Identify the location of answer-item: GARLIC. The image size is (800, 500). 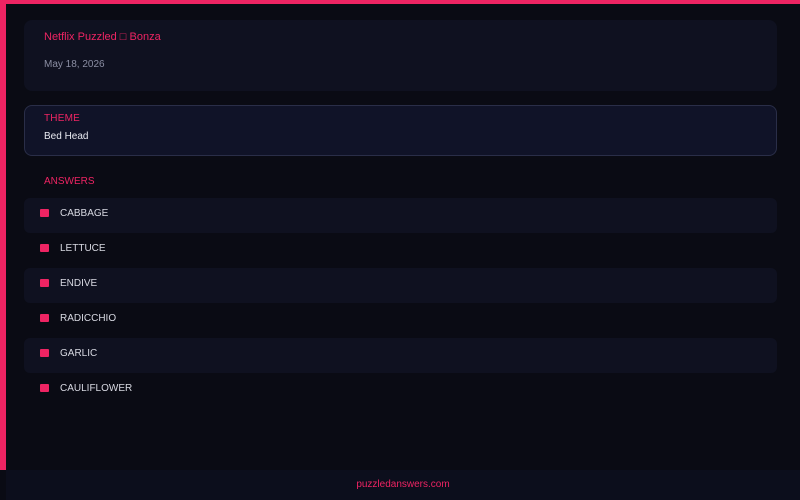
(400, 355).